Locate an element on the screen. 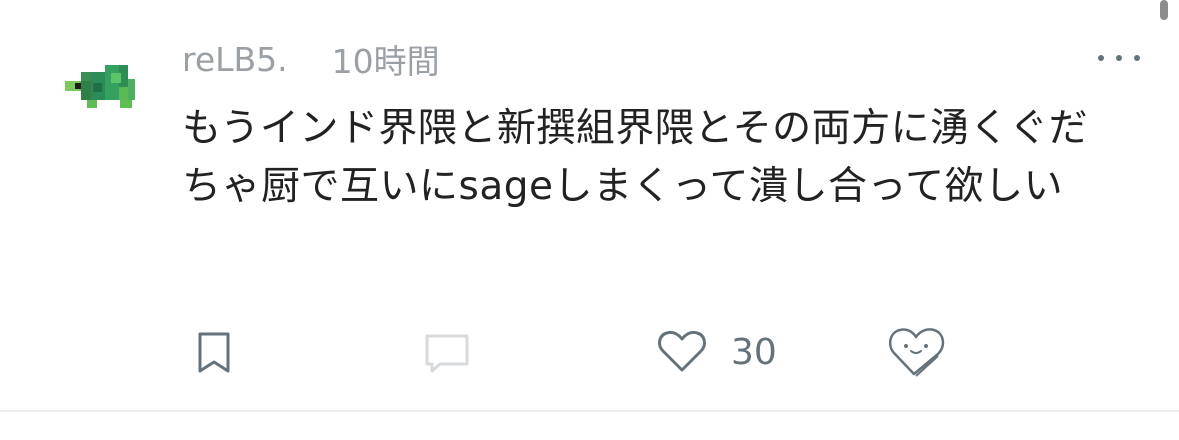 The image size is (1179, 440). scrollbar-thumb is located at coordinates (1164, 10).